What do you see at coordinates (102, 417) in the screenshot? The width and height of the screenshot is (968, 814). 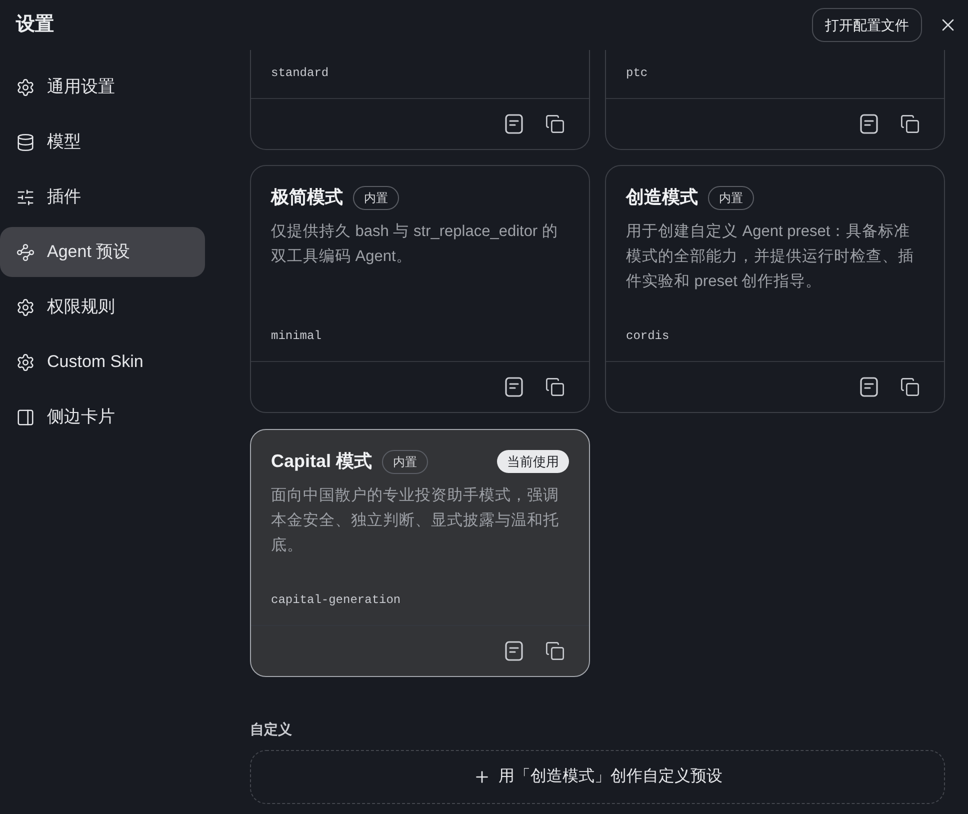 I see `sidebar-item: 侧边卡片` at bounding box center [102, 417].